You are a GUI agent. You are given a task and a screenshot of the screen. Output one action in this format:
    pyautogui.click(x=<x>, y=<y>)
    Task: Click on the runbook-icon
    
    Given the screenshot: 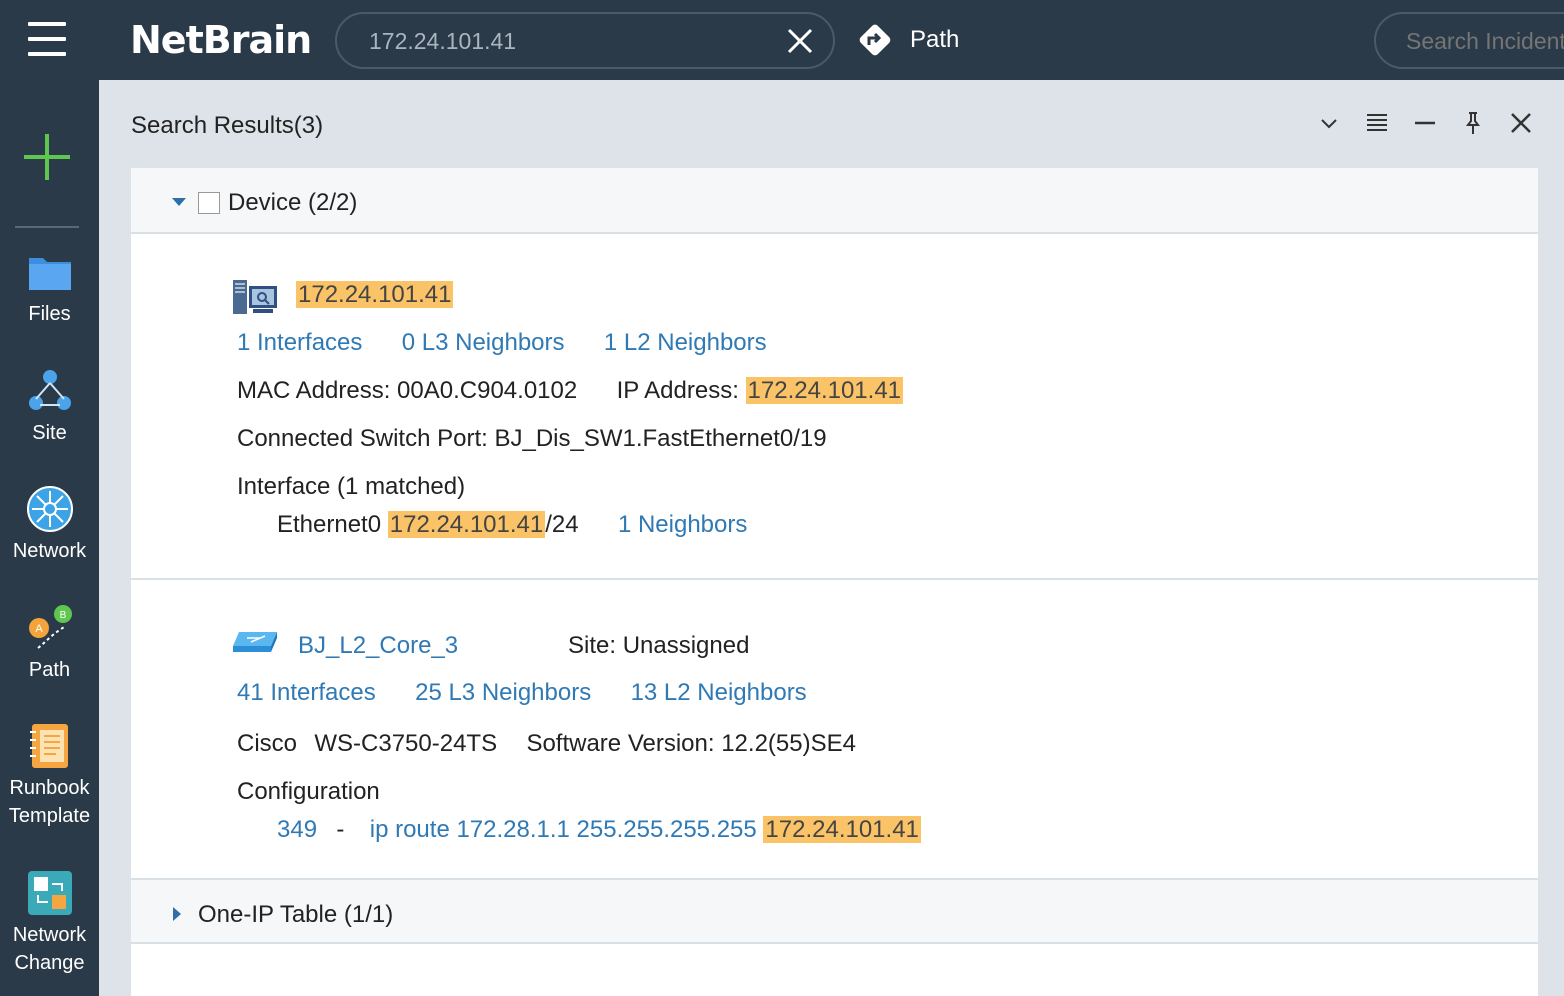 What is the action you would take?
    pyautogui.click(x=48, y=746)
    